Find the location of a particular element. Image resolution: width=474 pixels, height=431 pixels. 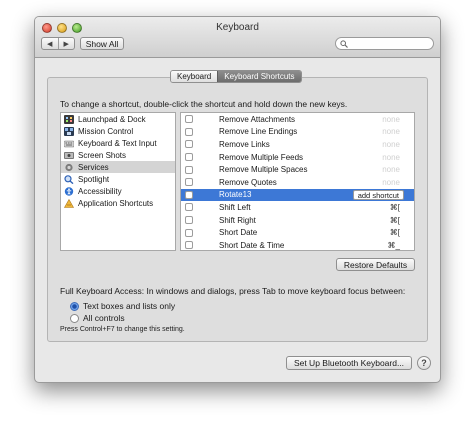

tab-control: Keyboard Keyboard Shortcuts is located at coordinates (236, 76).